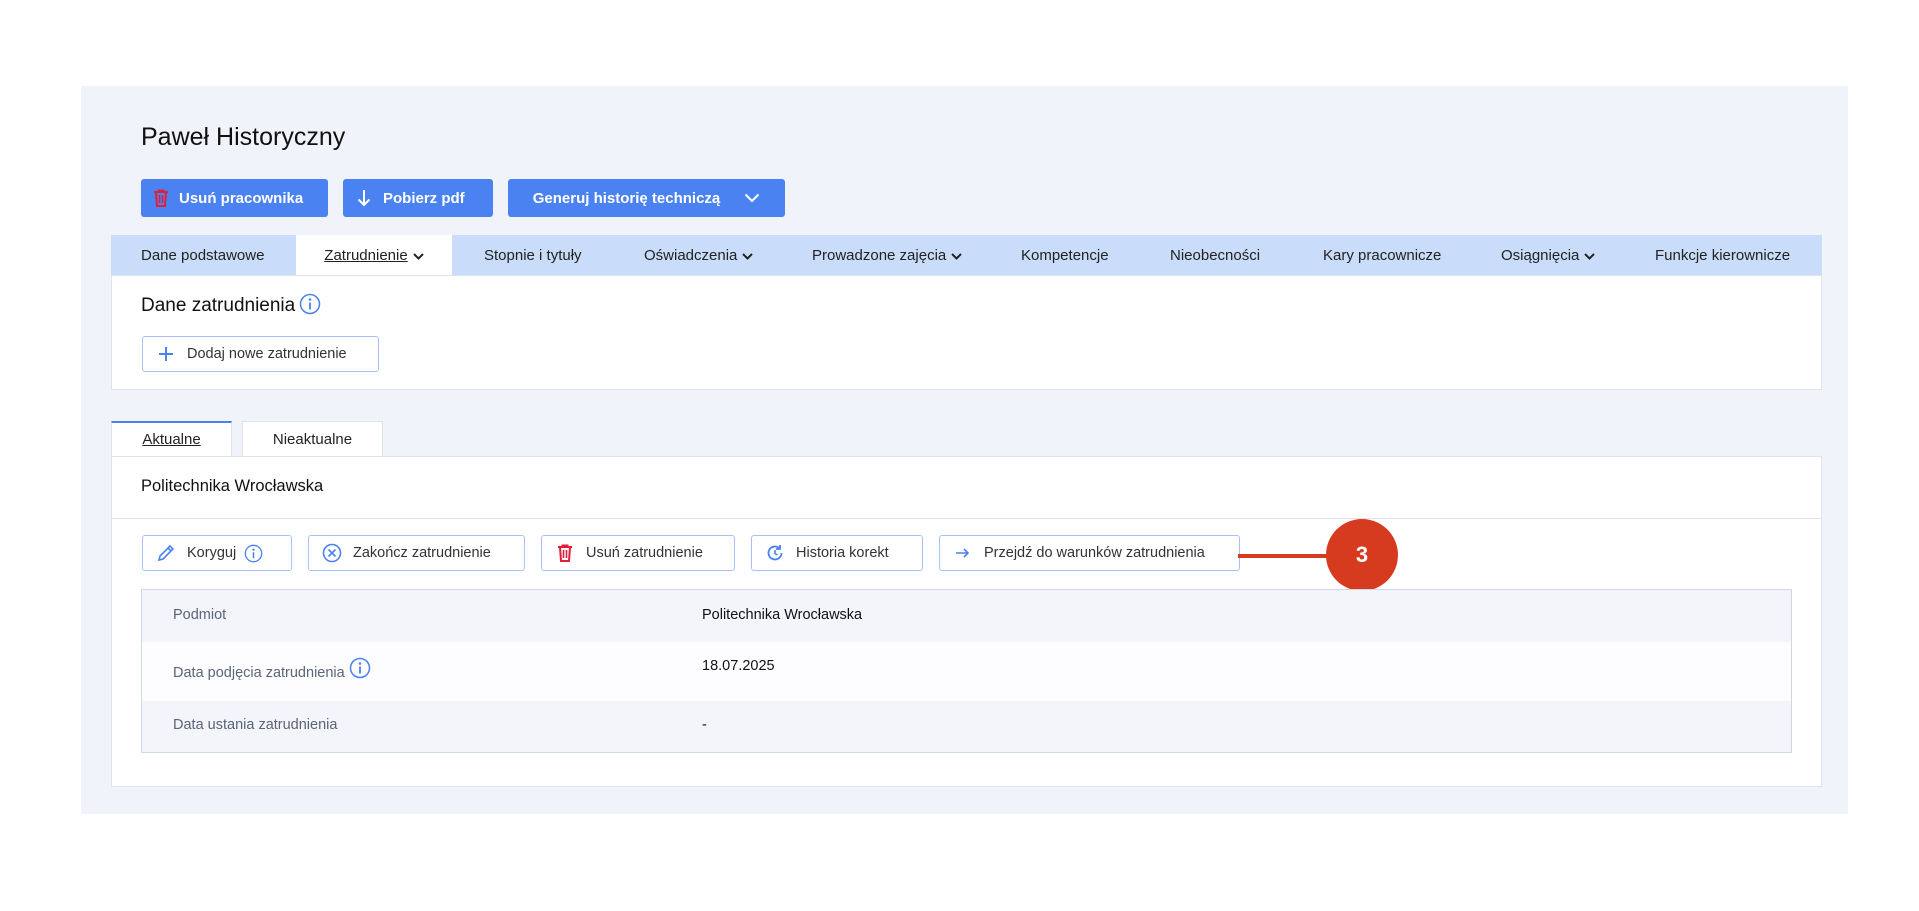  I want to click on generate-history-label: Generuj historię techniczą, so click(626, 198).